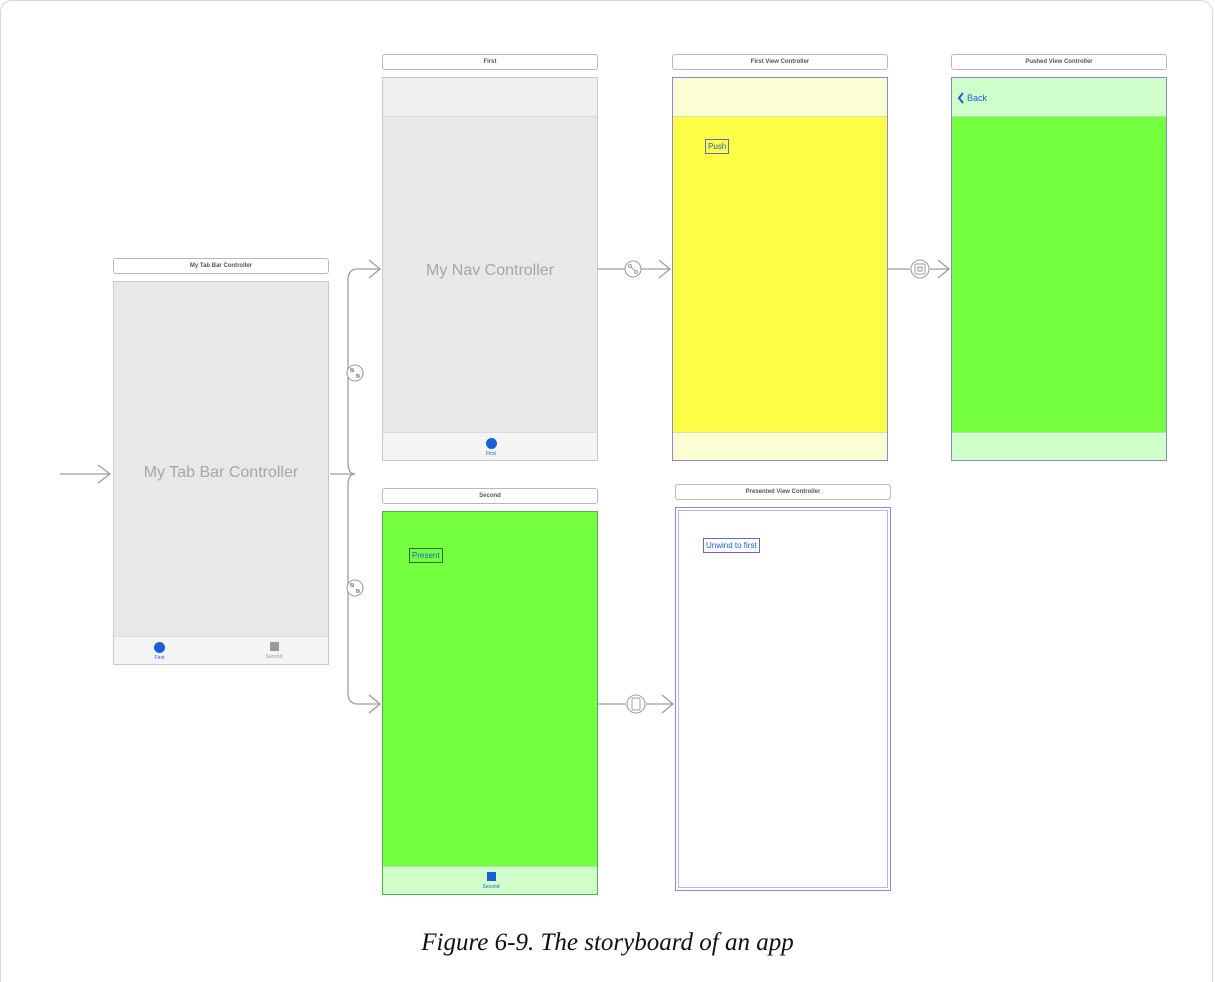 This screenshot has width=1215, height=982. Describe the element at coordinates (731, 545) in the screenshot. I see `unwind-button: Unwind to first` at that location.